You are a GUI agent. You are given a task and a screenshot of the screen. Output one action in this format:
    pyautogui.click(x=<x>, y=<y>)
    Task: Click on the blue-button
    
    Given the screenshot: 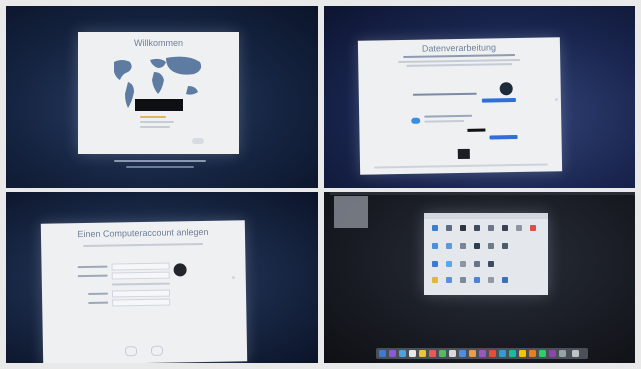 What is the action you would take?
    pyautogui.click(x=498, y=100)
    